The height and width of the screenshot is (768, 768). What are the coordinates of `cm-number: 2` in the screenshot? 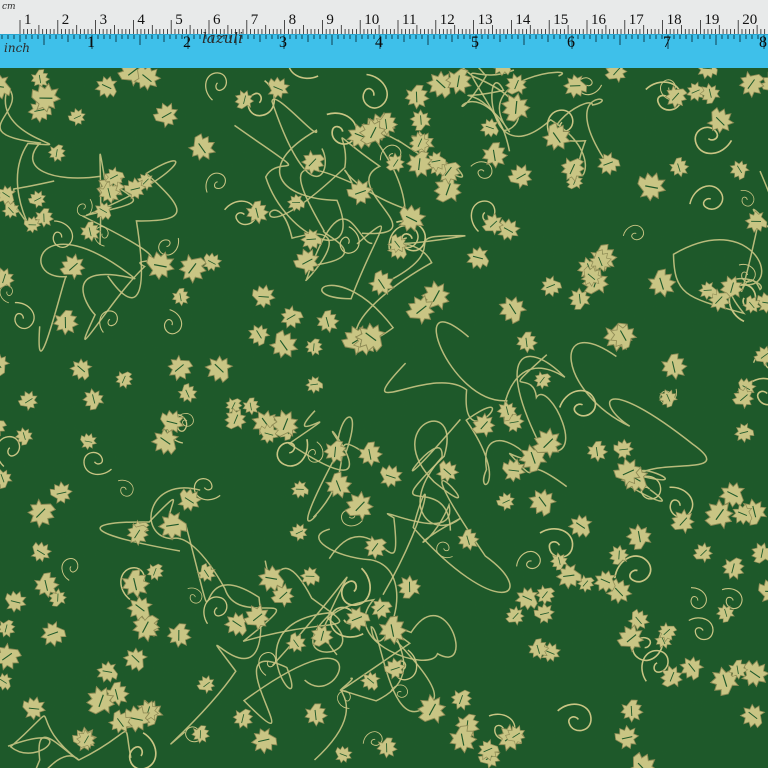 It's located at (65, 20).